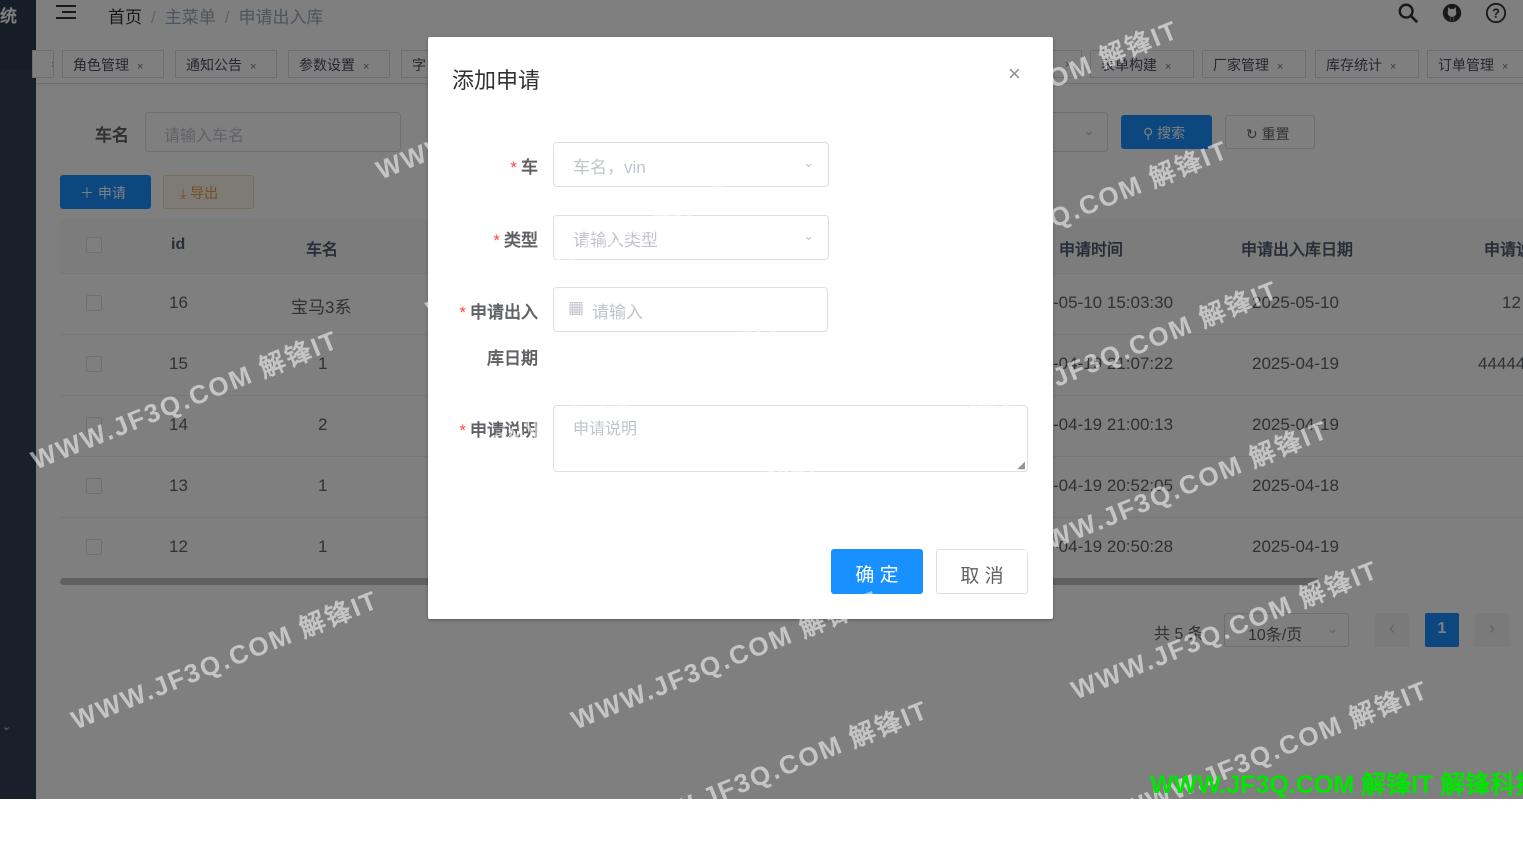 Image resolution: width=1523 pixels, height=847 pixels. What do you see at coordinates (576, 307) in the screenshot?
I see `calendar-icon: ▦` at bounding box center [576, 307].